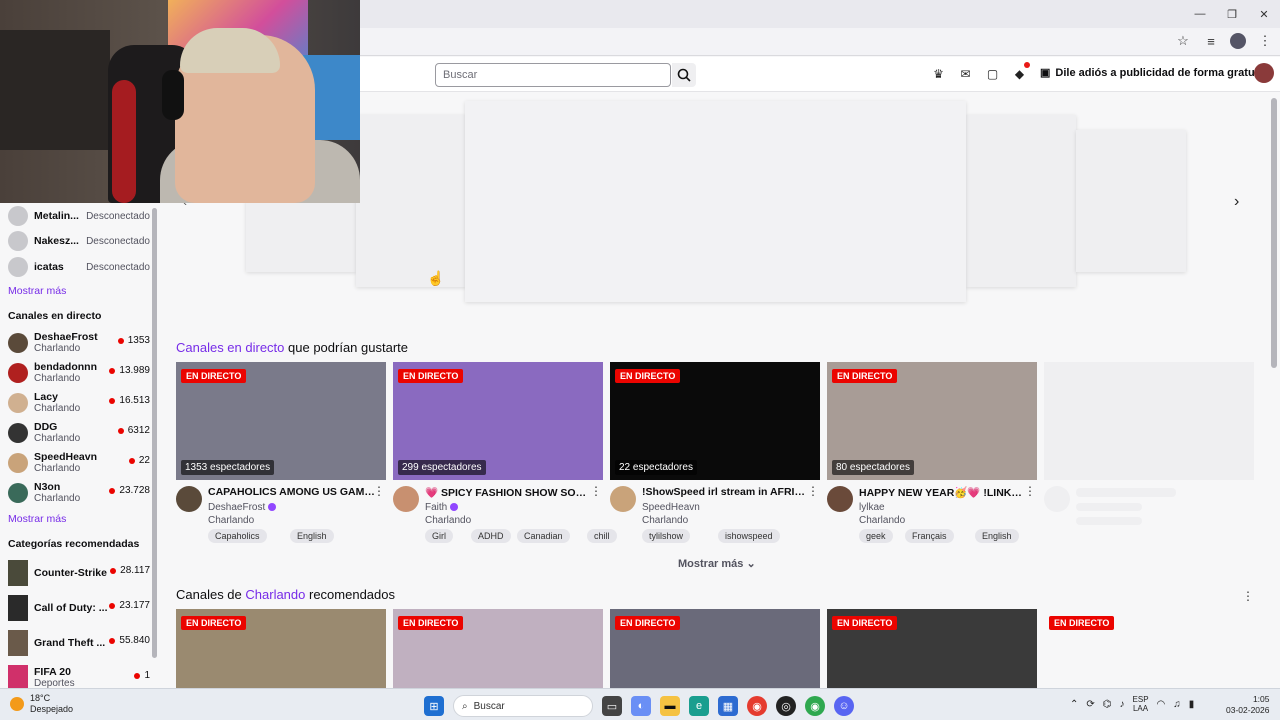 The image size is (1280, 720). I want to click on battery-icon: ▮, so click(1192, 704).